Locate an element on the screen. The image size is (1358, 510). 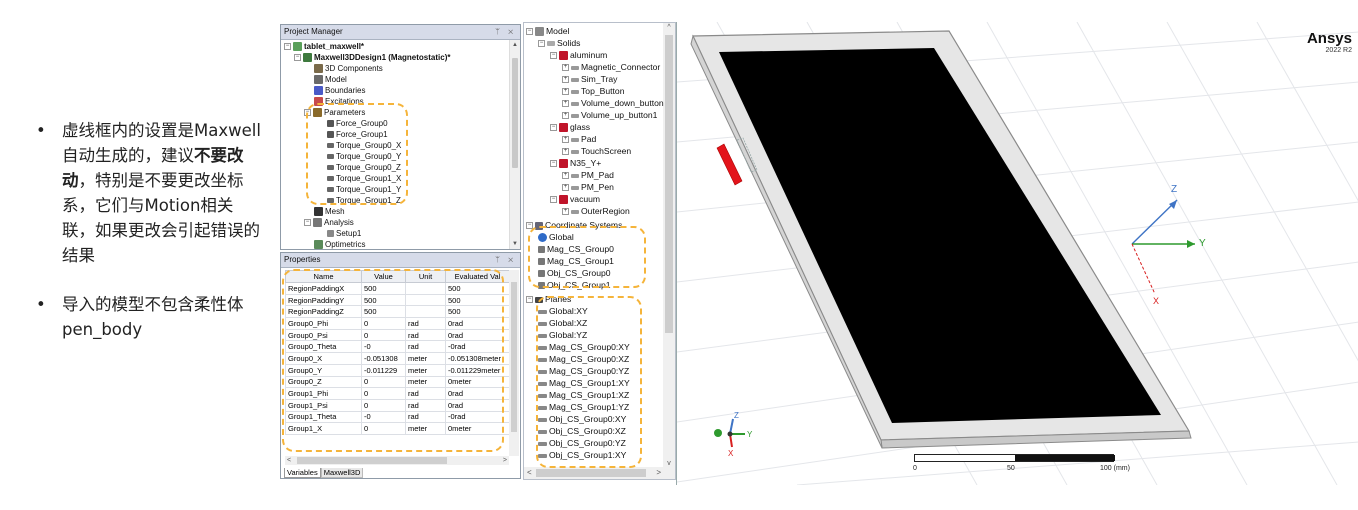
tree-item-plane: Global:XY is located at coordinates (563, 311).